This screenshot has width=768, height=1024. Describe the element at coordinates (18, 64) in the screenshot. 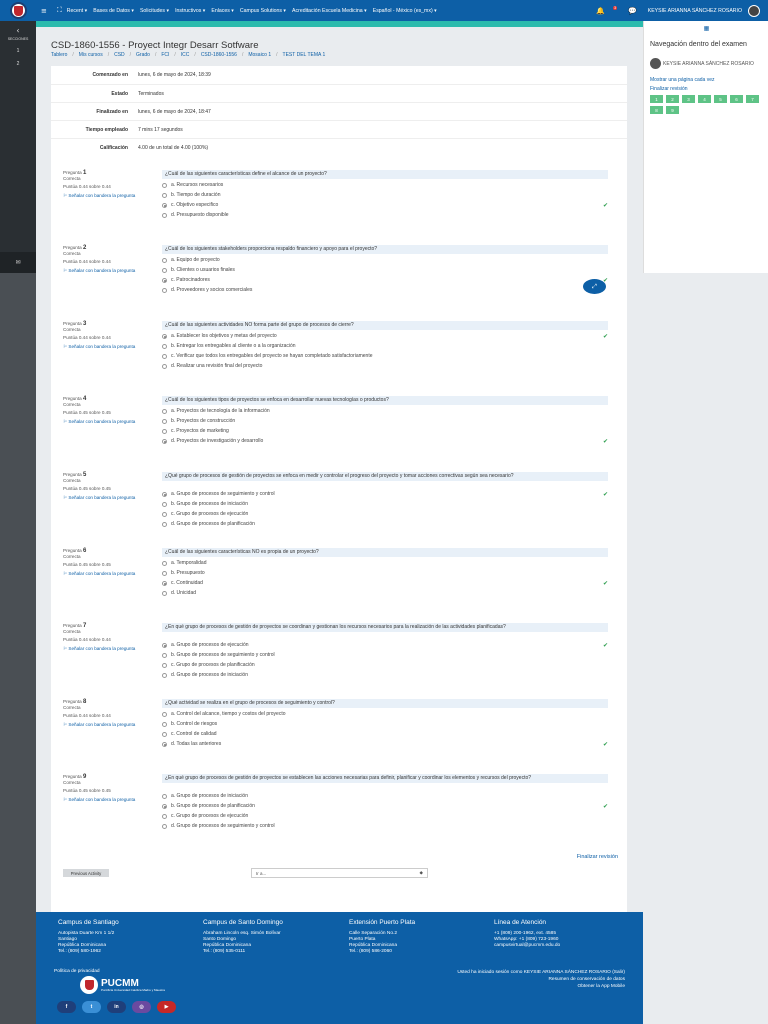

I see `section-link-2: 2` at that location.